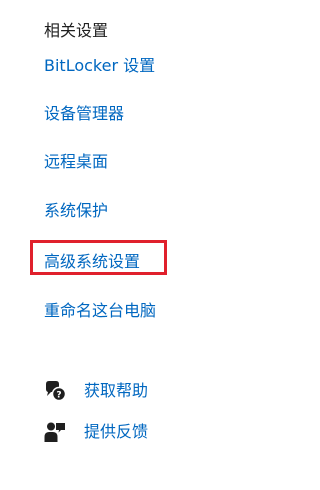  What do you see at coordinates (116, 431) in the screenshot?
I see `give-feedback-label: 提供反馈` at bounding box center [116, 431].